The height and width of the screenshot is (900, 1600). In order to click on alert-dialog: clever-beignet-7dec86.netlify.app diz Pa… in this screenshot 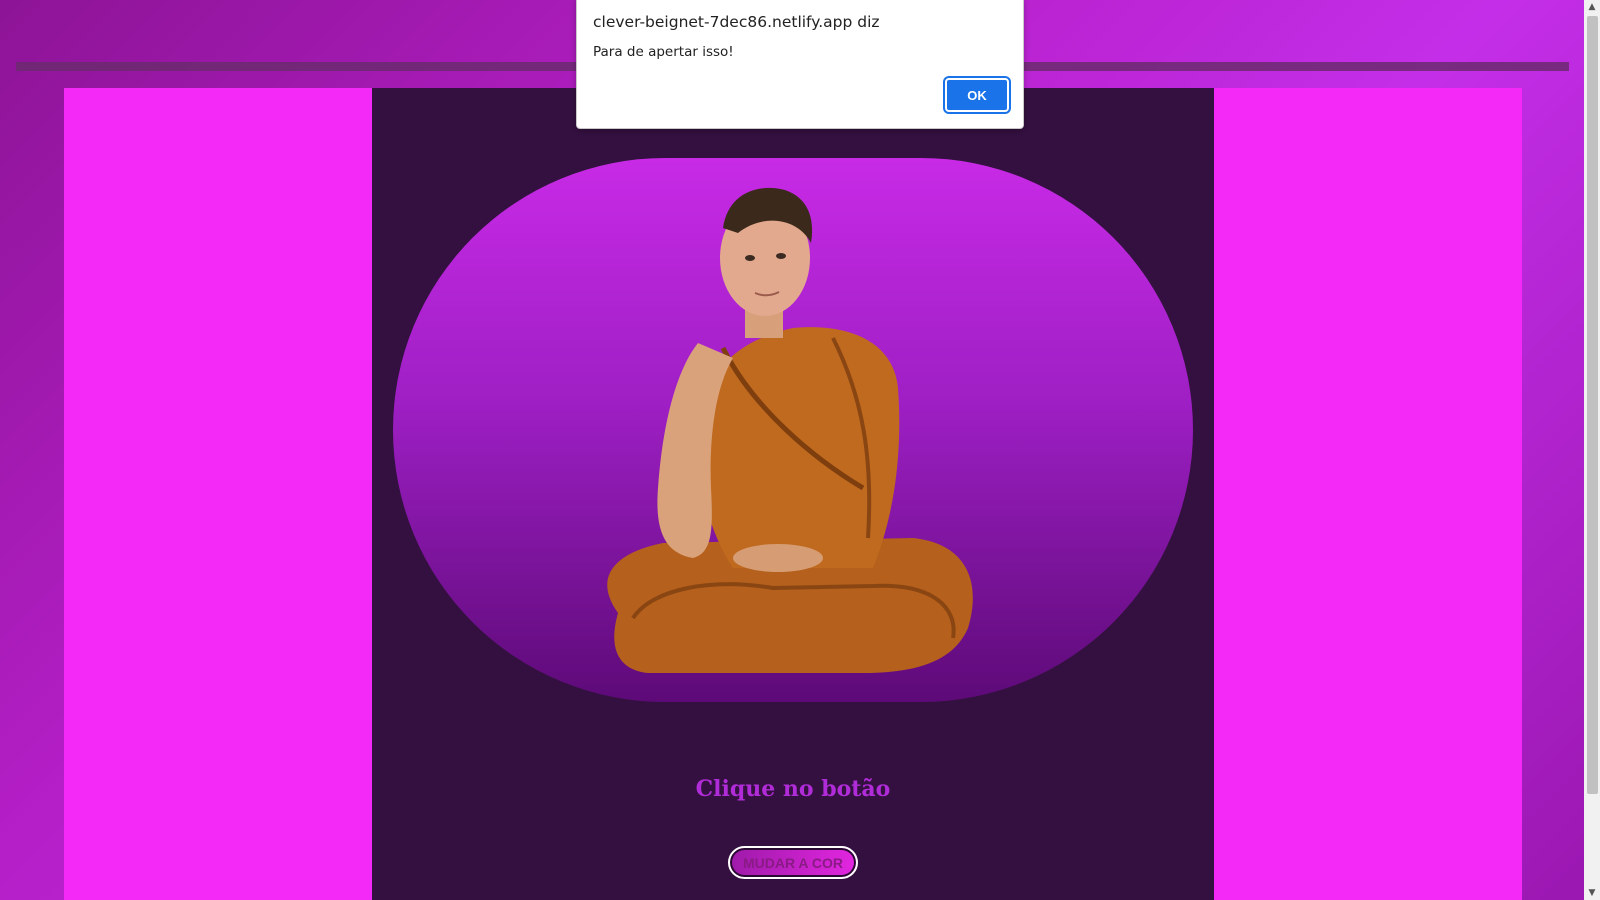, I will do `click(800, 64)`.